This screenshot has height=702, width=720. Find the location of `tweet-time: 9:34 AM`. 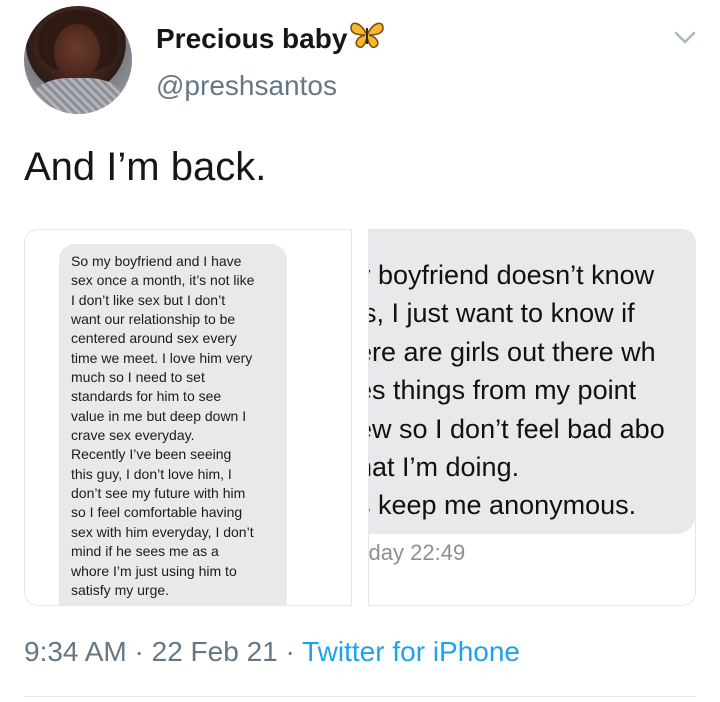

tweet-time: 9:34 AM is located at coordinates (75, 651).